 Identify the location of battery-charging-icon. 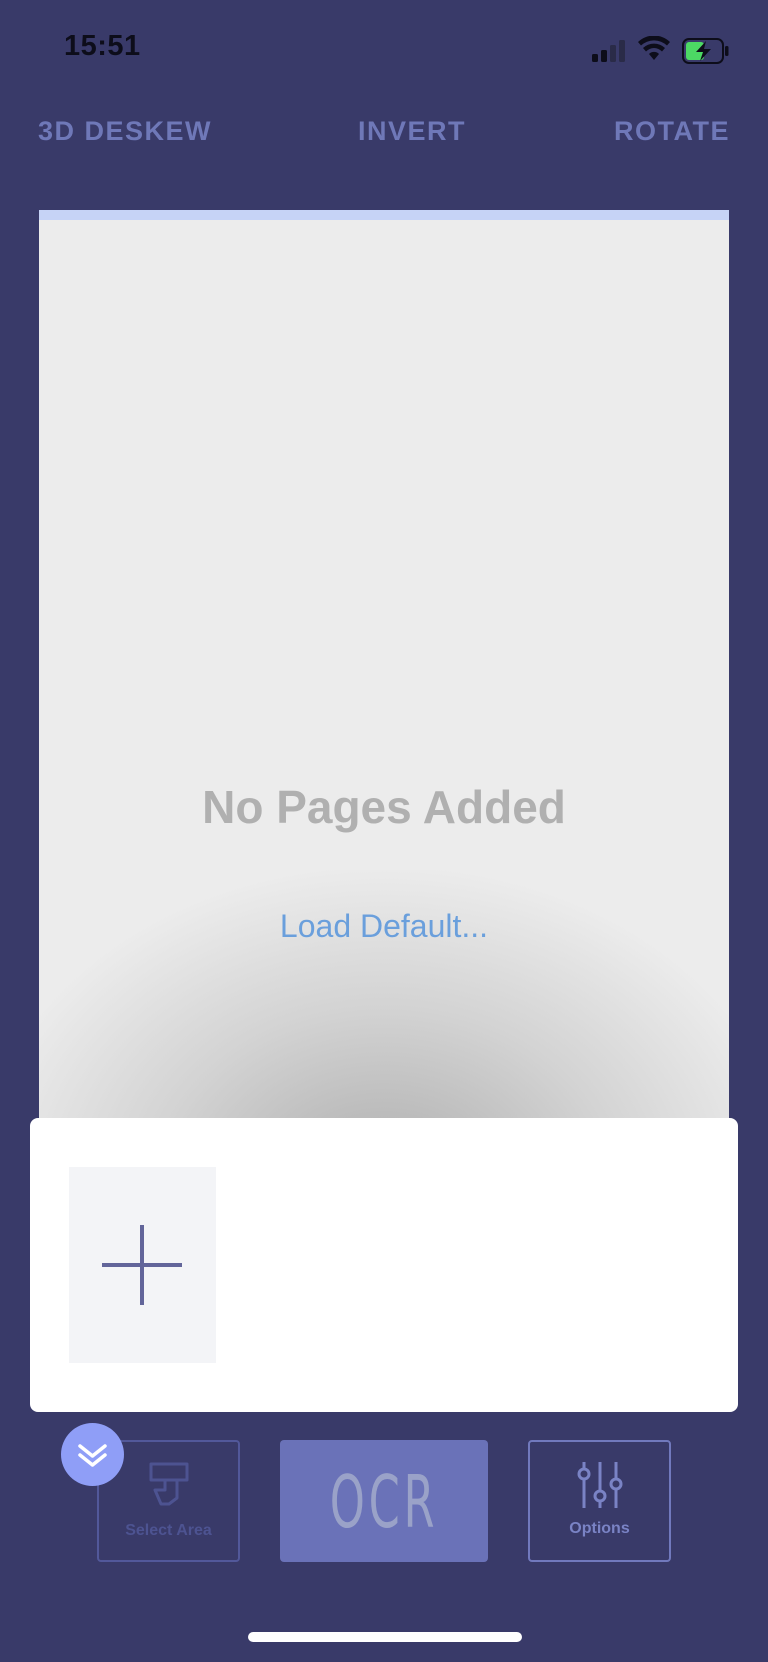
(705, 51).